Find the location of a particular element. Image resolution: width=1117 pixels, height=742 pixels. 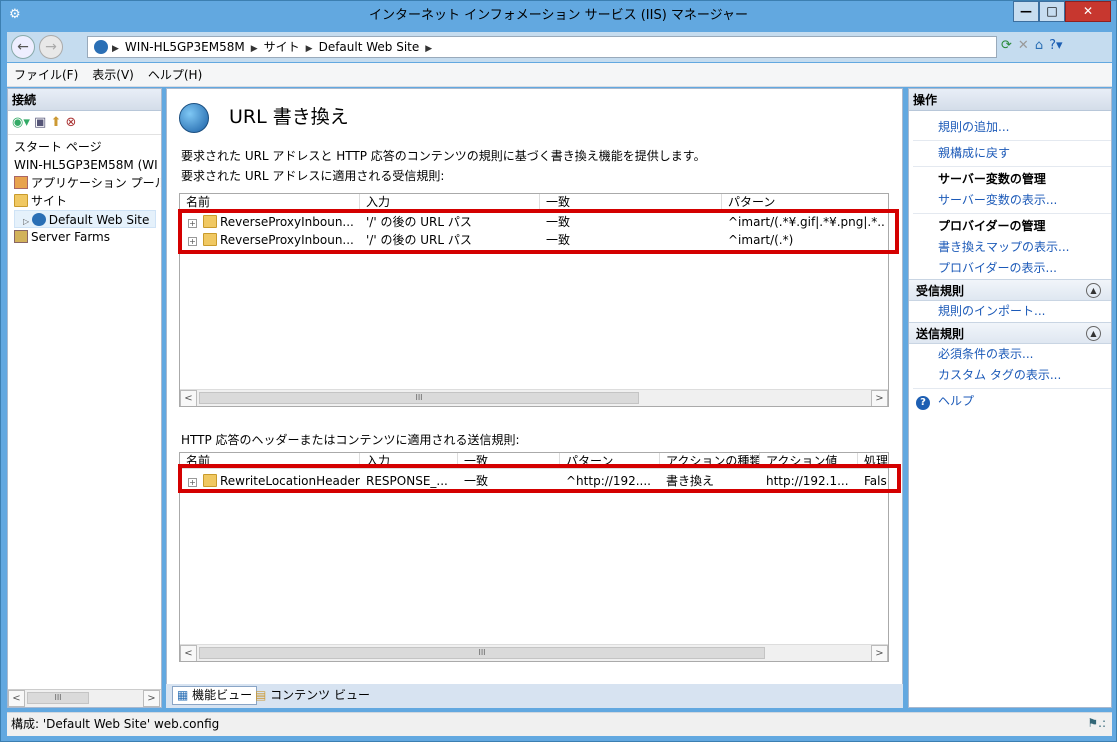

help-icon: ? is located at coordinates (923, 403).